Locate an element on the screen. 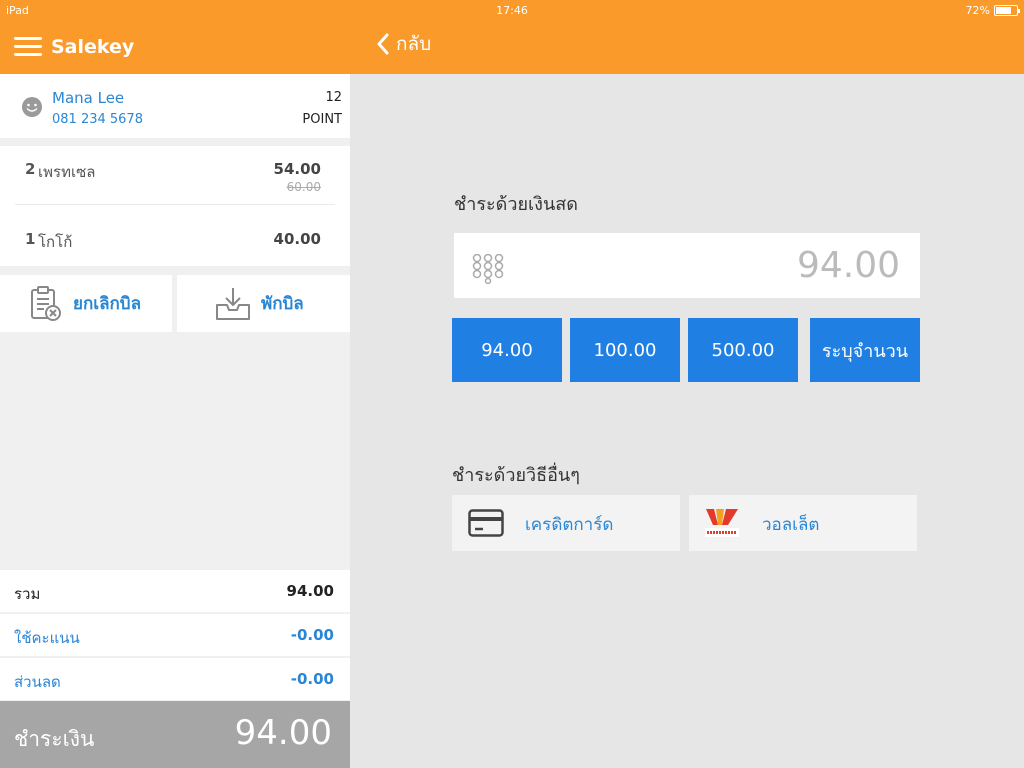 This screenshot has width=1024, height=768. hold-bill-button: พักบิล is located at coordinates (263, 303).